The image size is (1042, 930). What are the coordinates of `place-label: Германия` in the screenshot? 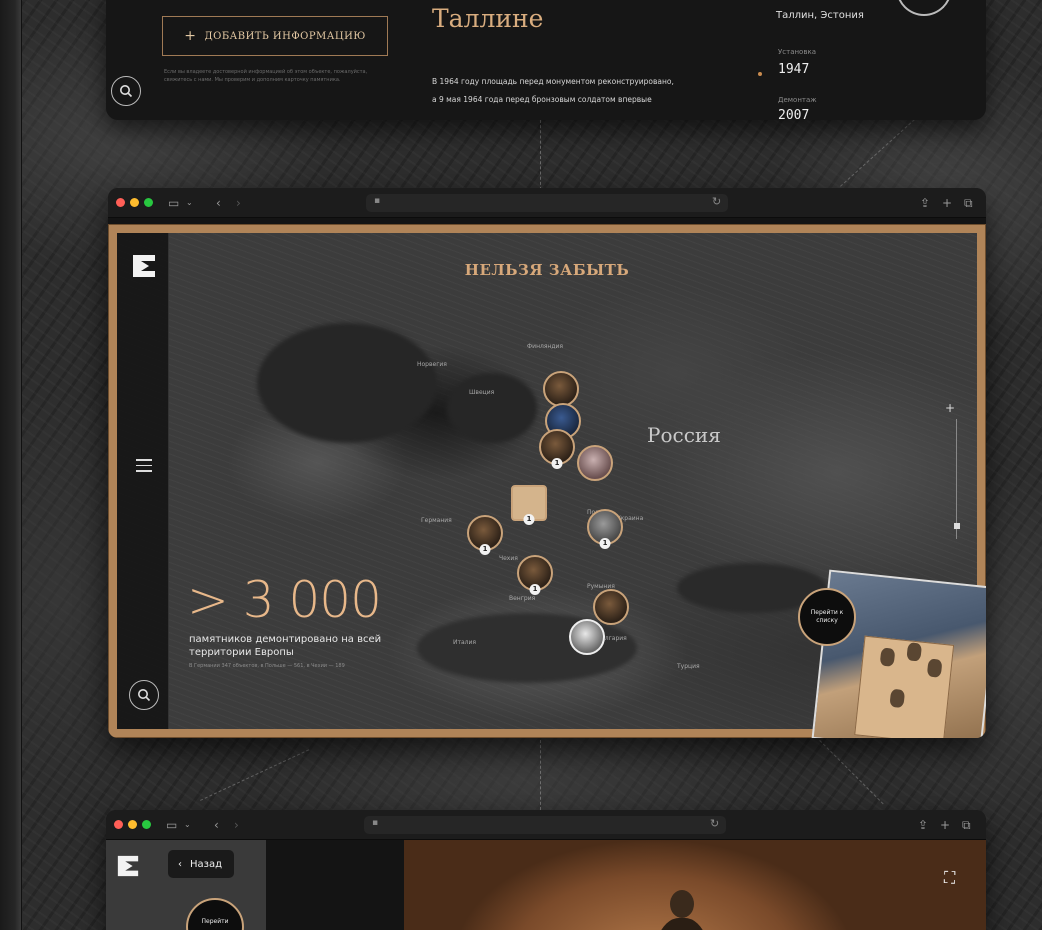 It's located at (436, 520).